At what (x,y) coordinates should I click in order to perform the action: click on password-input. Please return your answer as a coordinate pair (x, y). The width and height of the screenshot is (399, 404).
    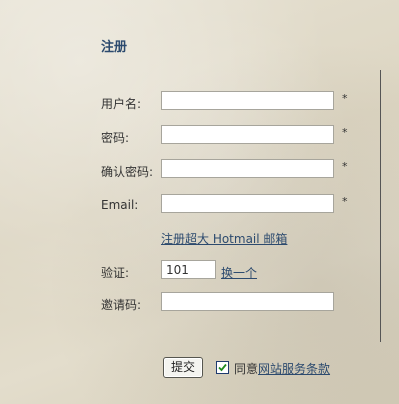
    Looking at the image, I should click on (247, 134).